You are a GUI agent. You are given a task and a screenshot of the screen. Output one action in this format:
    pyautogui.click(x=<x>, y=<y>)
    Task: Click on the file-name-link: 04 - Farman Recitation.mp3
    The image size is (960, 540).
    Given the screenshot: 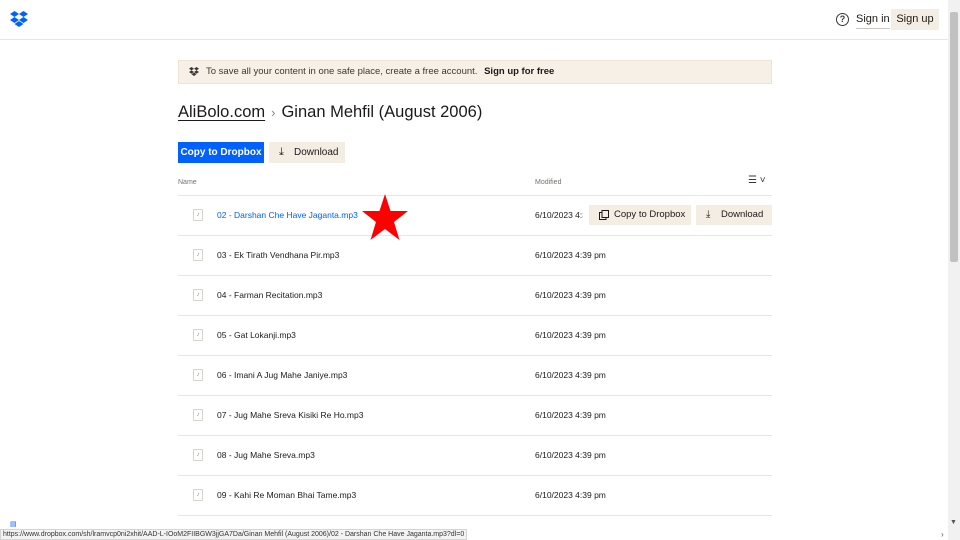 What is the action you would take?
    pyautogui.click(x=269, y=295)
    